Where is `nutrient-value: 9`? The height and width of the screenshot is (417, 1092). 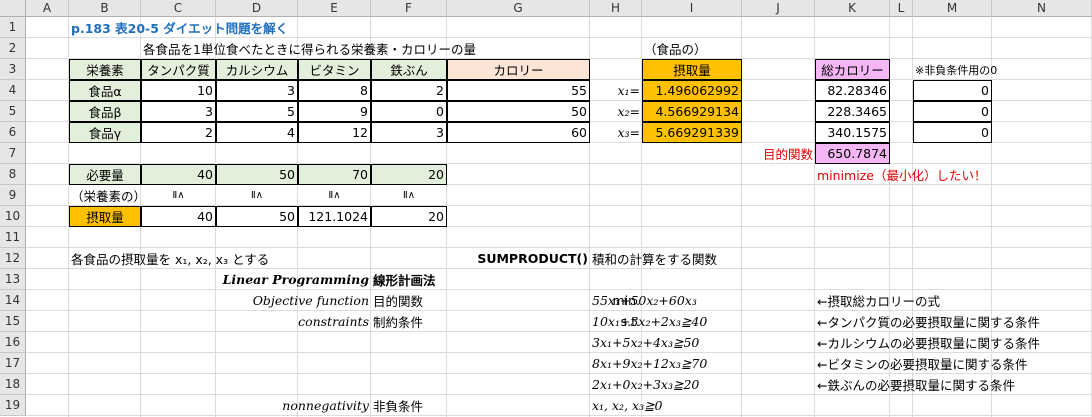
nutrient-value: 9 is located at coordinates (334, 111).